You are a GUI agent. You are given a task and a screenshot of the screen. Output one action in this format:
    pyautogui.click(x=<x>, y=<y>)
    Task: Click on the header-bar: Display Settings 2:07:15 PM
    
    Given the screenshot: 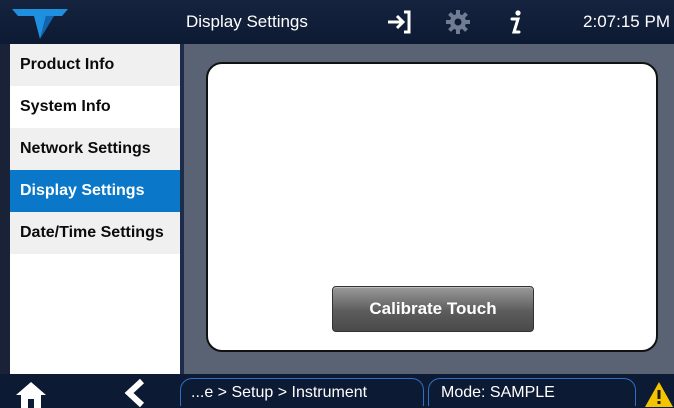 What is the action you would take?
    pyautogui.click(x=337, y=22)
    